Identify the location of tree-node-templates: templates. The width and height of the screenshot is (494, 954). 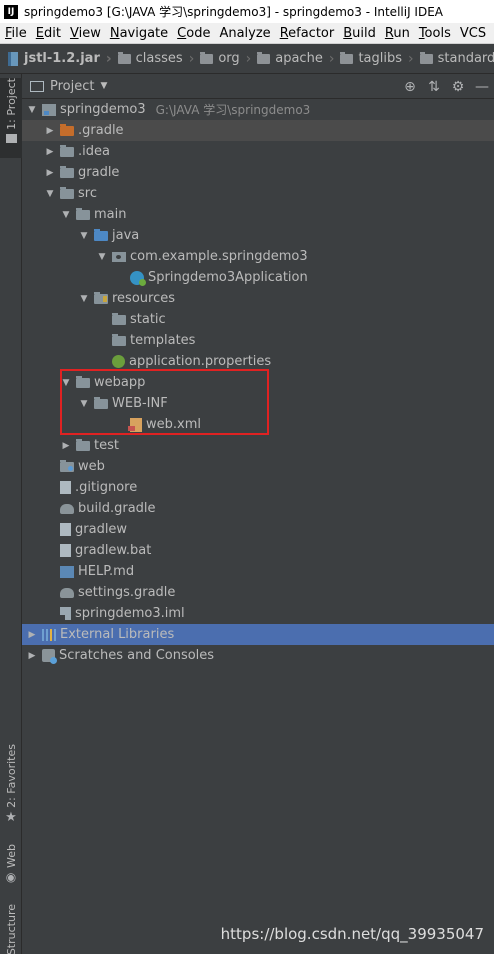
(258, 340).